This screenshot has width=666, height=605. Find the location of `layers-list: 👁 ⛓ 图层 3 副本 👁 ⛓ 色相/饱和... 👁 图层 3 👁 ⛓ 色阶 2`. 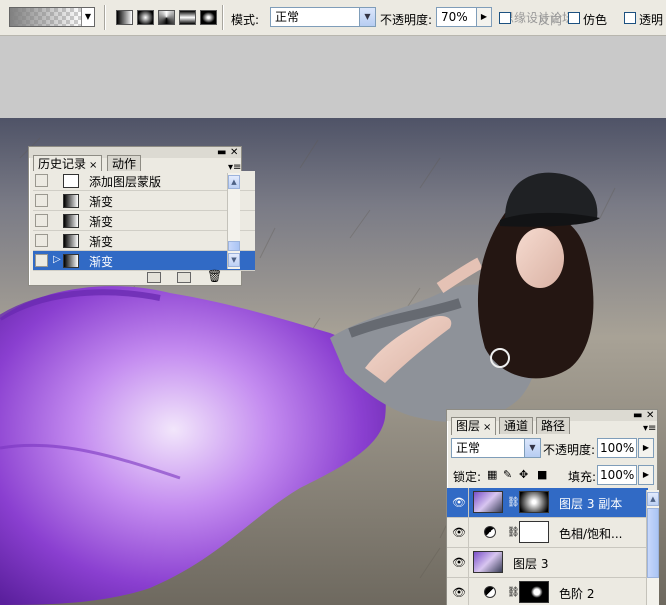

layers-list: 👁 ⛓ 图层 3 副本 👁 ⛓ 色相/饱和... 👁 图层 3 👁 ⛓ 色阶 2 is located at coordinates (547, 546).